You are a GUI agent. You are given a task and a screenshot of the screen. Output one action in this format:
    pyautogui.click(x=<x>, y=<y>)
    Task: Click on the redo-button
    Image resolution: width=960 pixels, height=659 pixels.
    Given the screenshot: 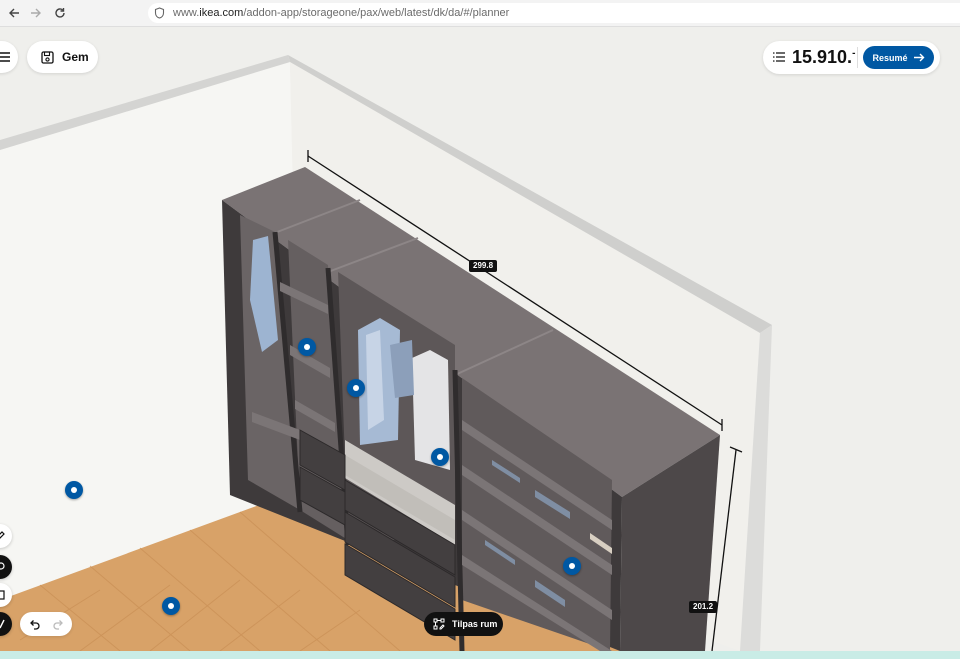 What is the action you would take?
    pyautogui.click(x=58, y=624)
    